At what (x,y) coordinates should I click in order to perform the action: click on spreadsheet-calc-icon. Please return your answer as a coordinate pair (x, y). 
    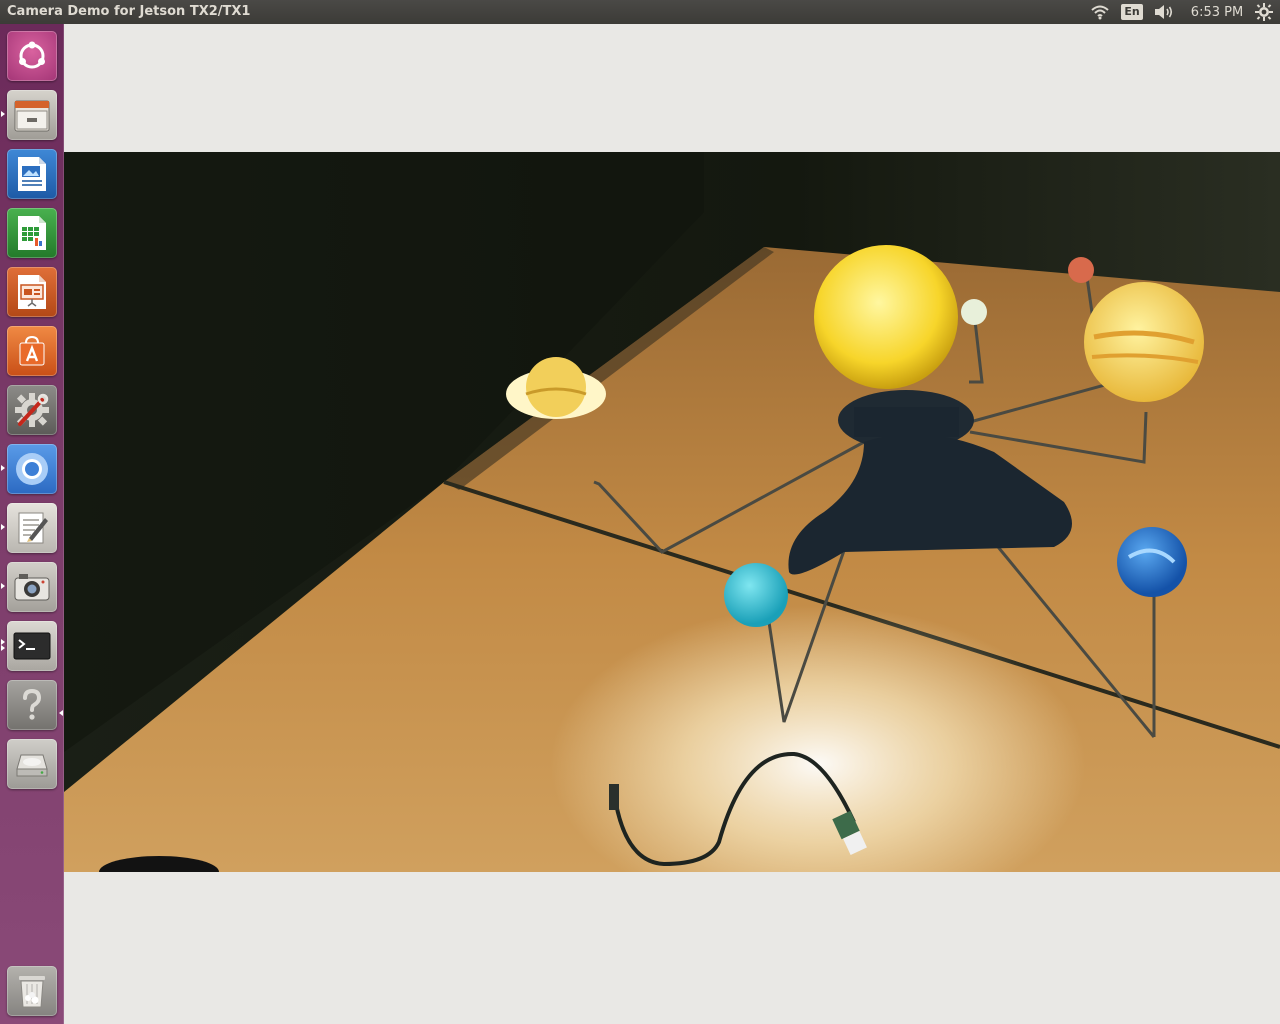
    Looking at the image, I should click on (32, 233).